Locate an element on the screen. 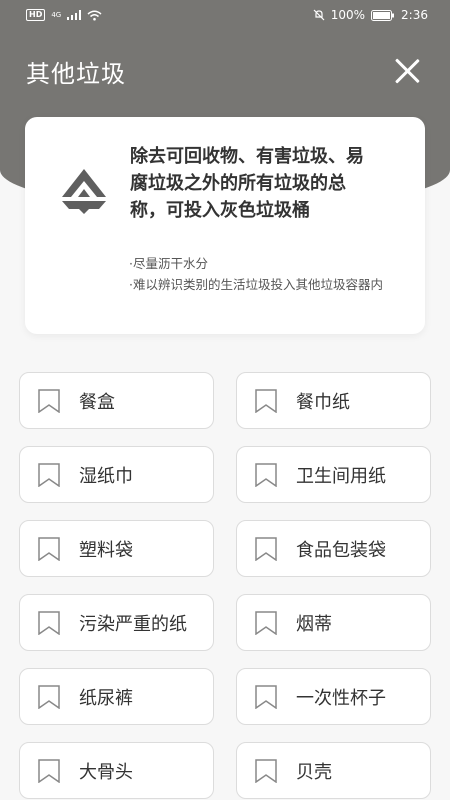 The width and height of the screenshot is (450, 800). item-label: 污染严重的纸 is located at coordinates (133, 624).